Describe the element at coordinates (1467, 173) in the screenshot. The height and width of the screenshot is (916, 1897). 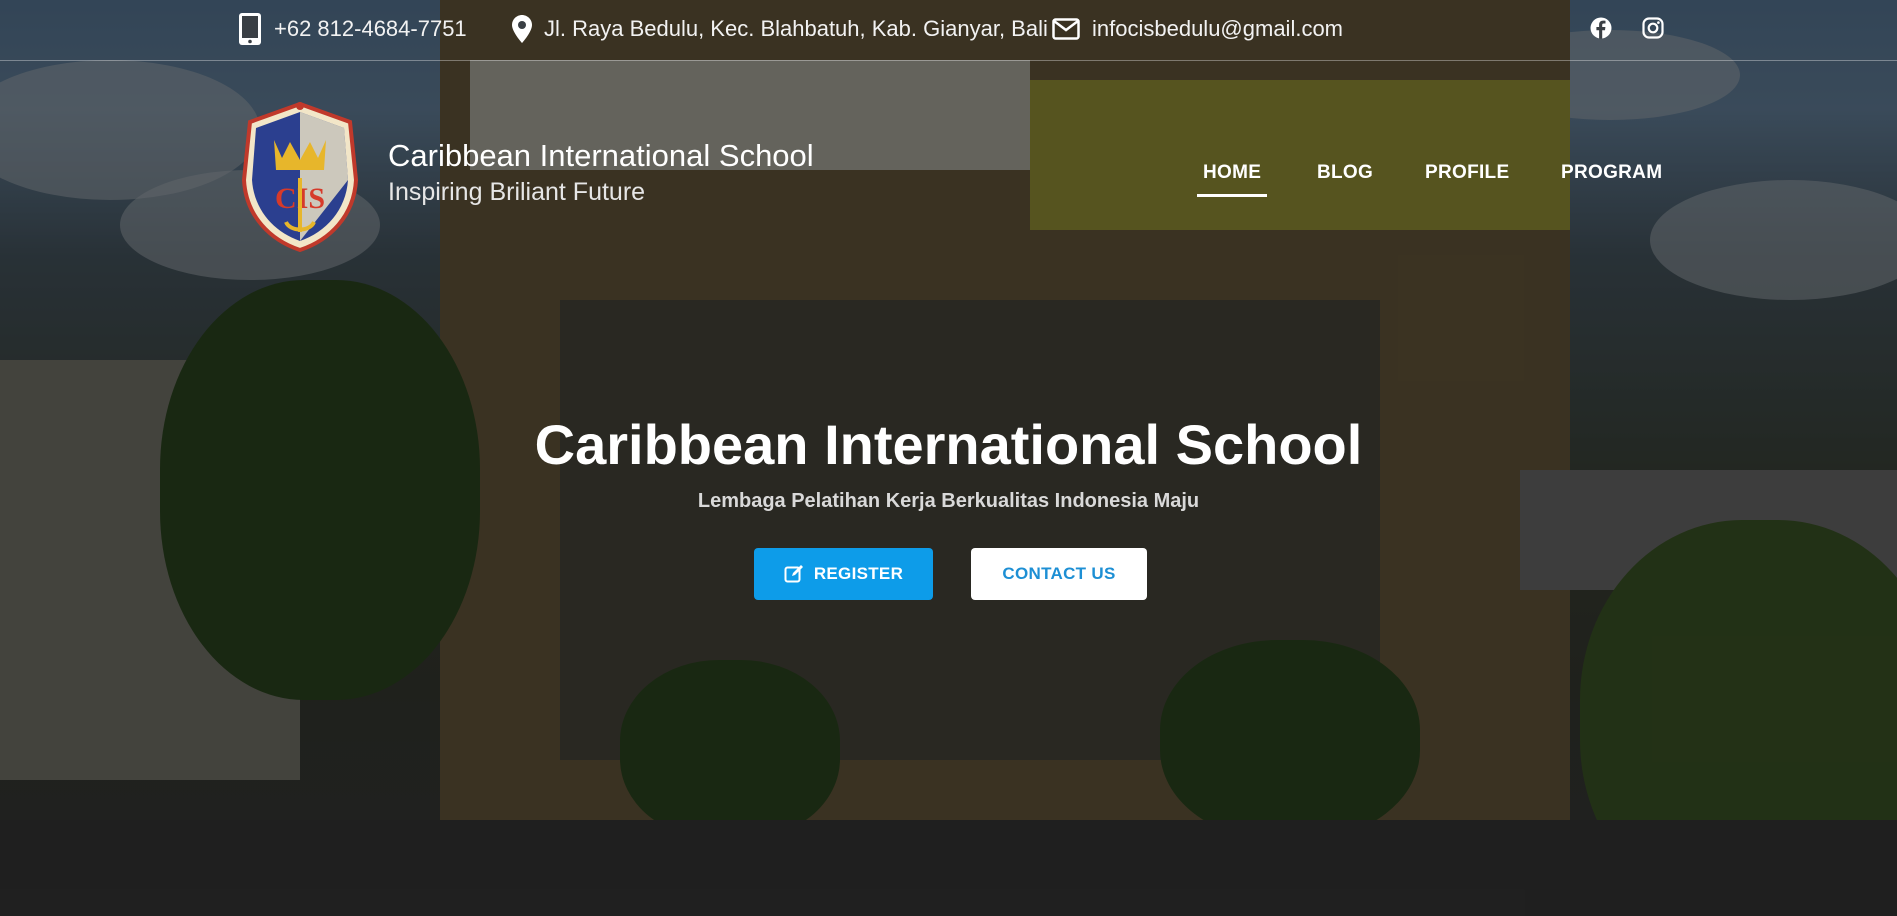
I see `nav-profile: PROFILE` at that location.